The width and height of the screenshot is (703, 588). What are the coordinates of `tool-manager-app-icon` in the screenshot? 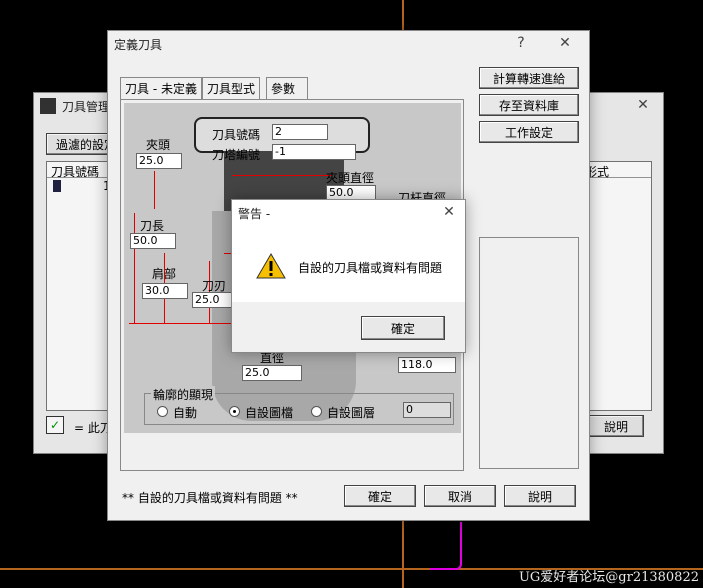 It's located at (48, 106).